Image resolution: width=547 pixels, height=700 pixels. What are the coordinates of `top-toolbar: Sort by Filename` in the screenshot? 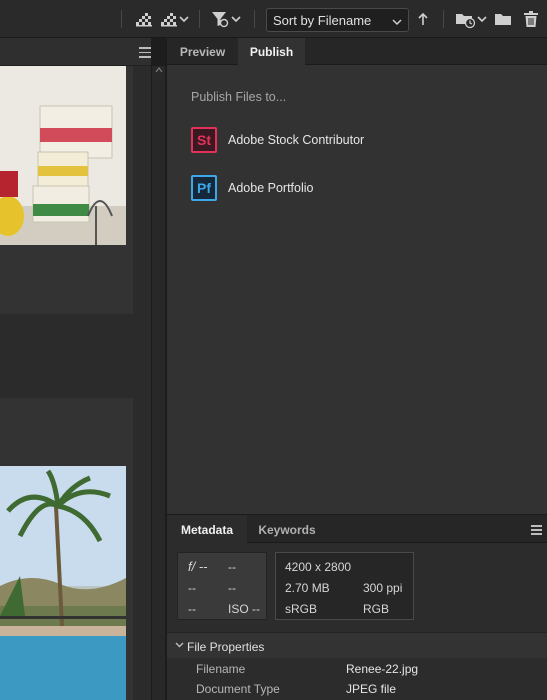 It's located at (273, 19).